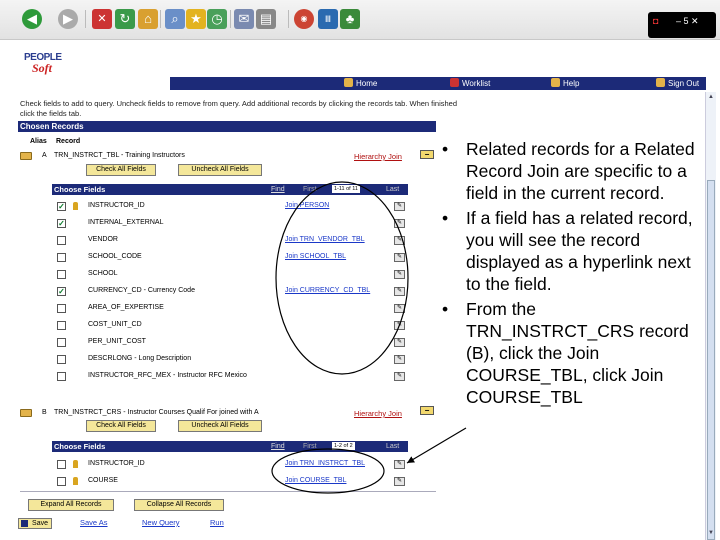  Describe the element at coordinates (711, 360) in the screenshot. I see `scroll-thumb` at that location.